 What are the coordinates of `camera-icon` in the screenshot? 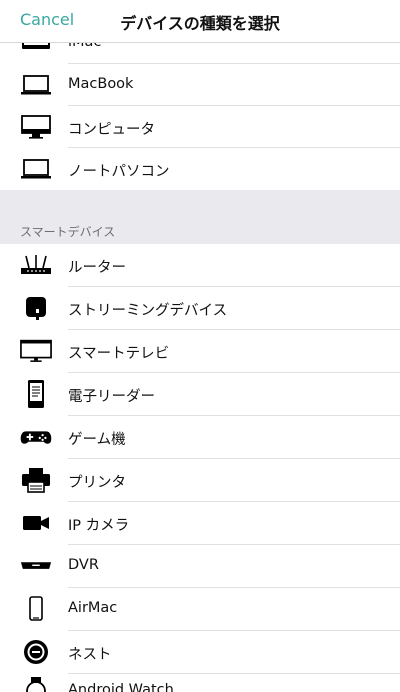 It's located at (36, 523).